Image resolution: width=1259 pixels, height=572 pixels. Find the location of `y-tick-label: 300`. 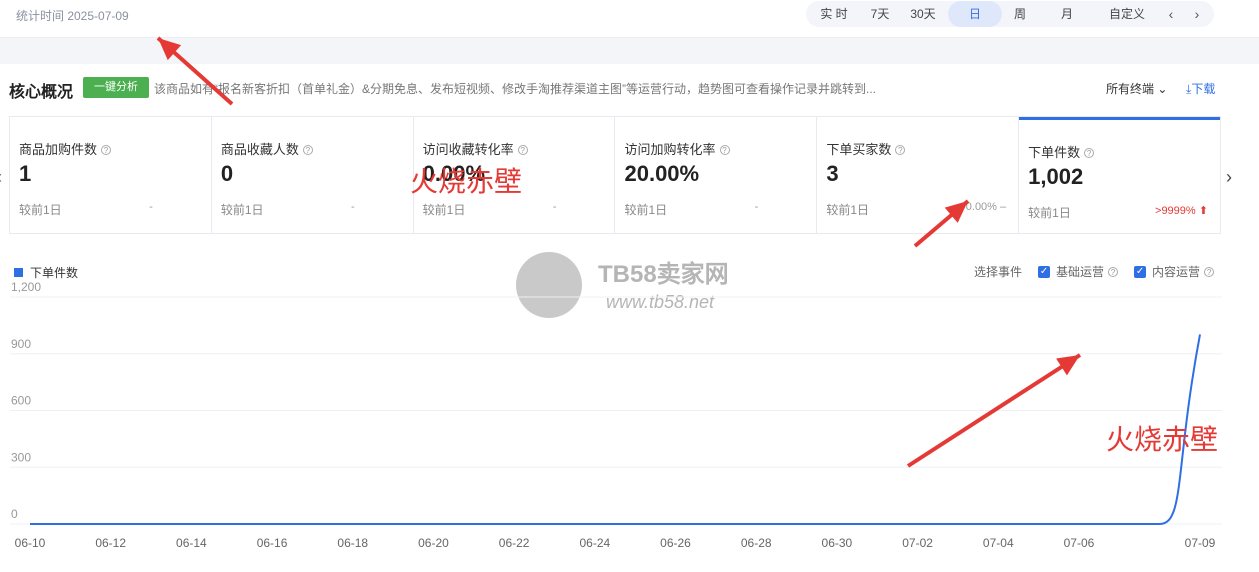

y-tick-label: 300 is located at coordinates (21, 457).